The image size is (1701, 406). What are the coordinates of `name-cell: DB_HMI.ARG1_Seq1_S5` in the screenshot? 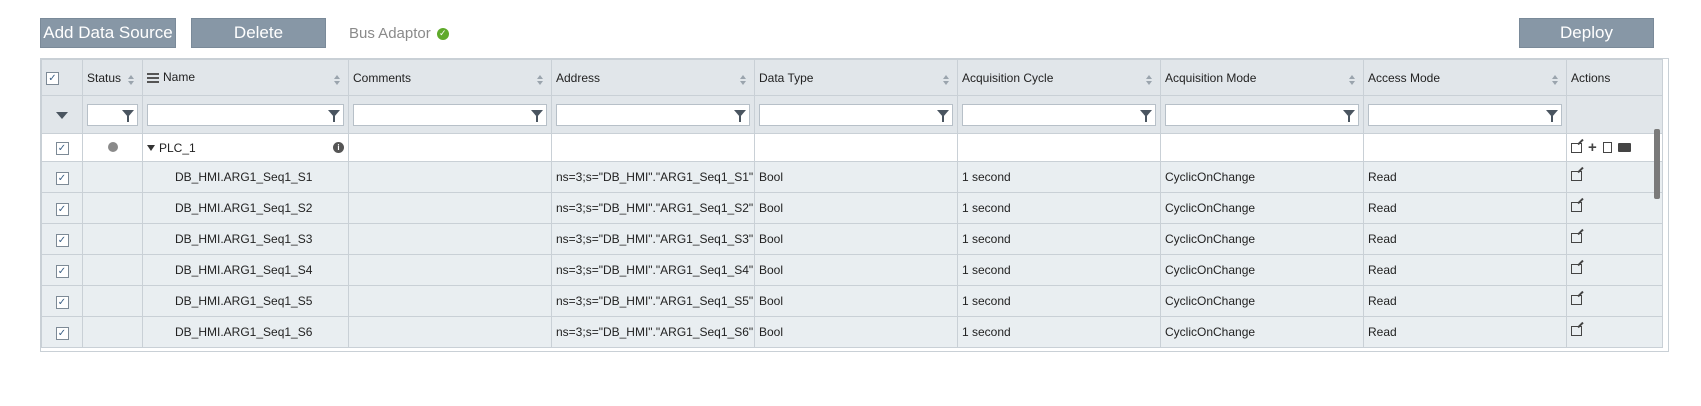 It's located at (245, 301).